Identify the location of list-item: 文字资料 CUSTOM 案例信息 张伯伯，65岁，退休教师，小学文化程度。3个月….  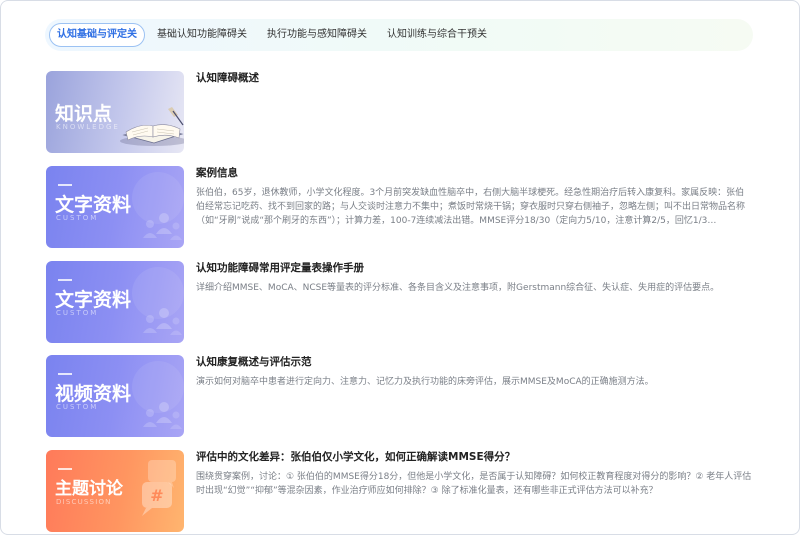
(401, 207).